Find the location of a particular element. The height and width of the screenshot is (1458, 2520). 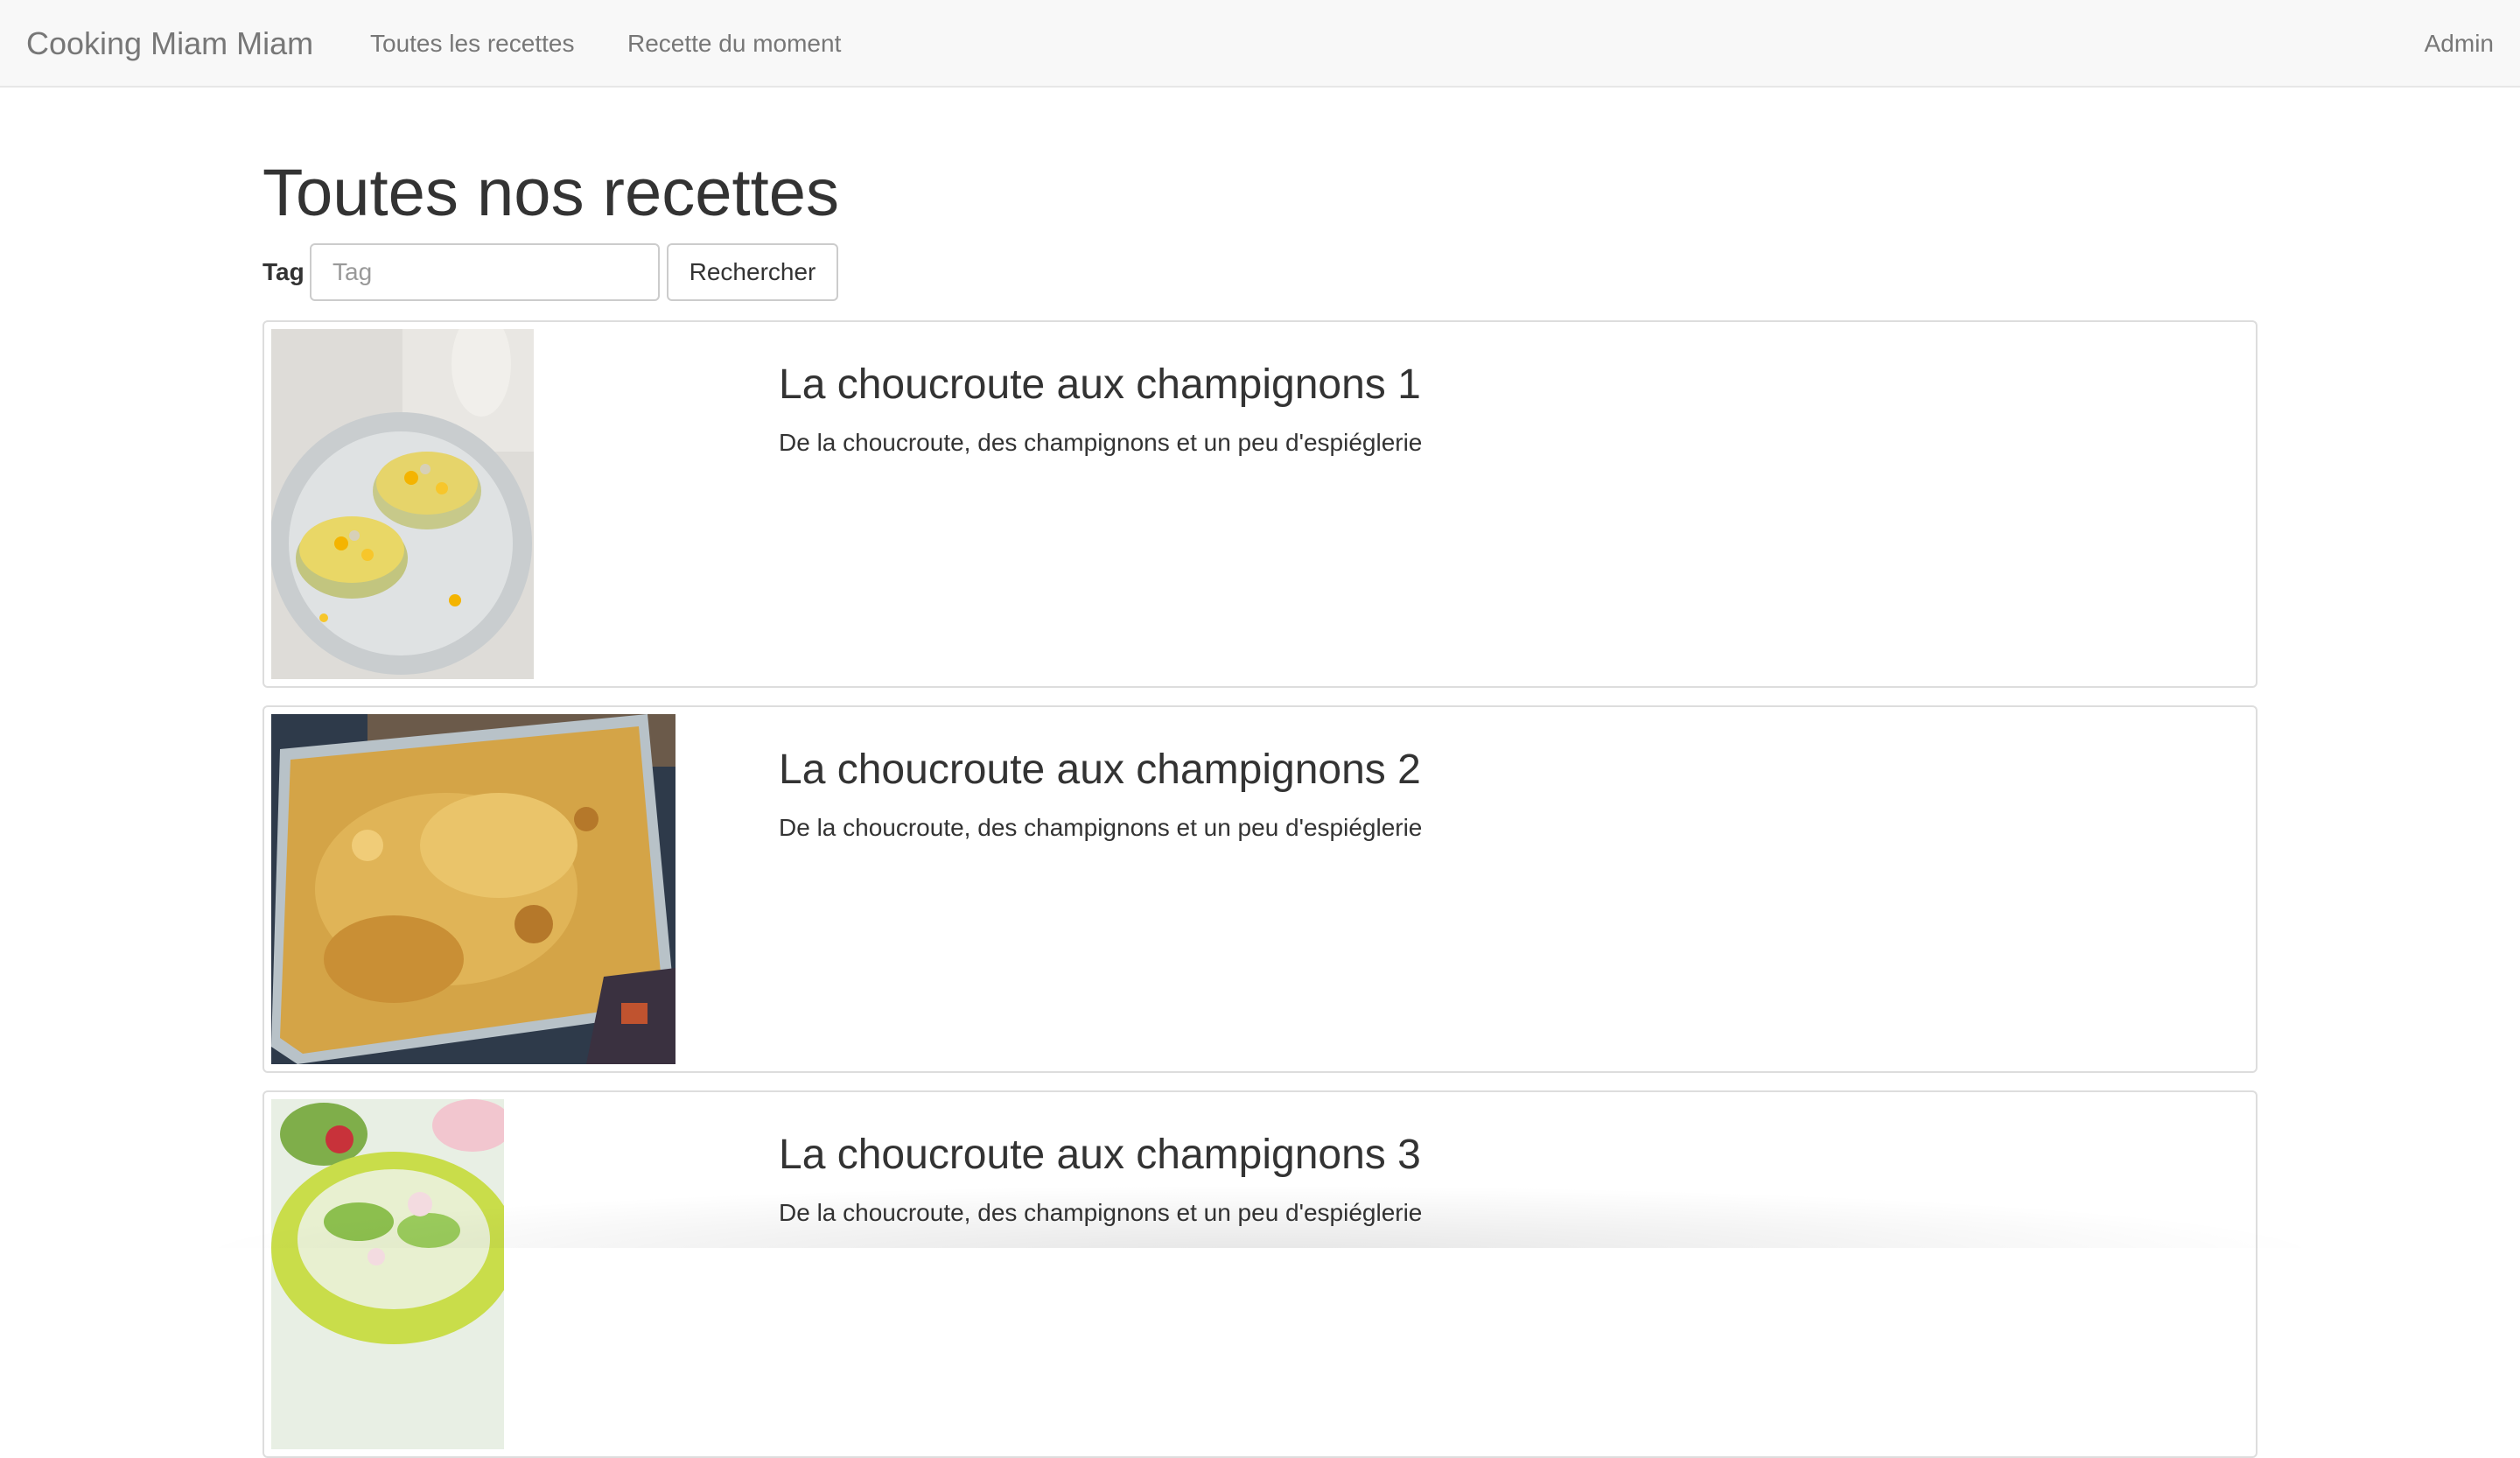

recipe-title: La choucroute aux champignons 3 is located at coordinates (1100, 1155).